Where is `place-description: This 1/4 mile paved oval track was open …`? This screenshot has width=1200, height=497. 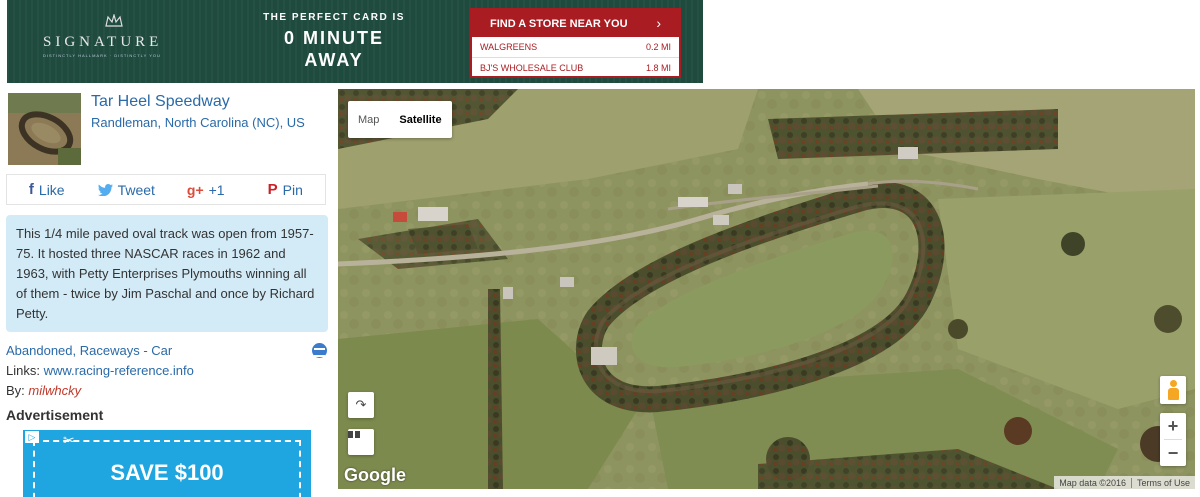
place-description: This 1/4 mile paved oval track was open … is located at coordinates (167, 273).